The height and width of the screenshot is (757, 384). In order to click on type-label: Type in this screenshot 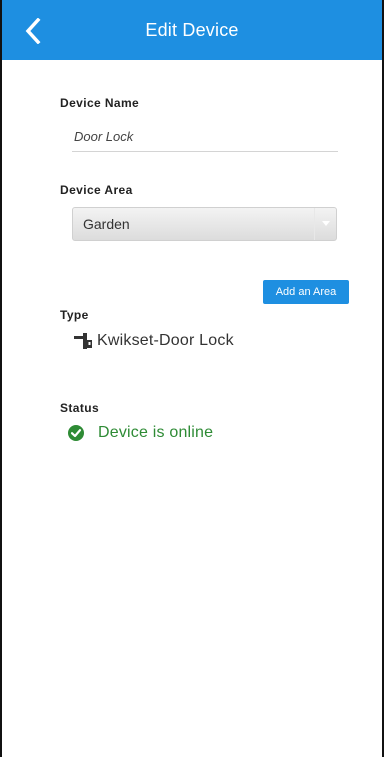, I will do `click(74, 315)`.